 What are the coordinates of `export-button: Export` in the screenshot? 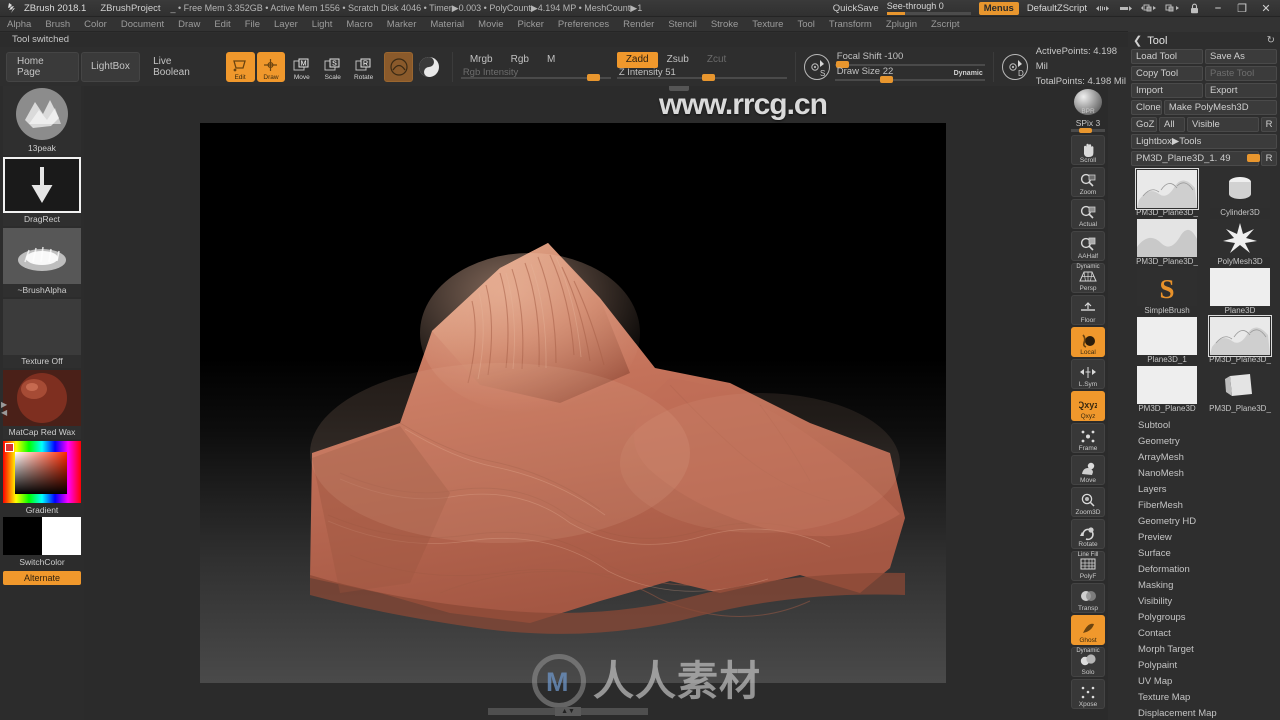 It's located at (1241, 90).